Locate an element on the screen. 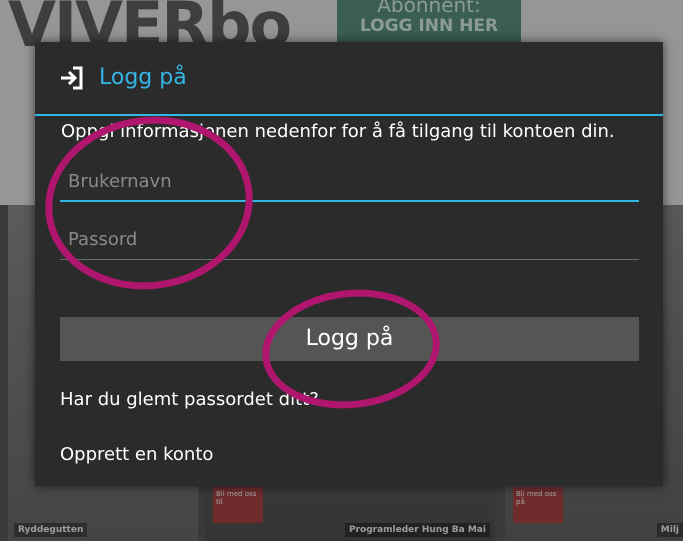 The width and height of the screenshot is (683, 541). password-input is located at coordinates (349, 240).